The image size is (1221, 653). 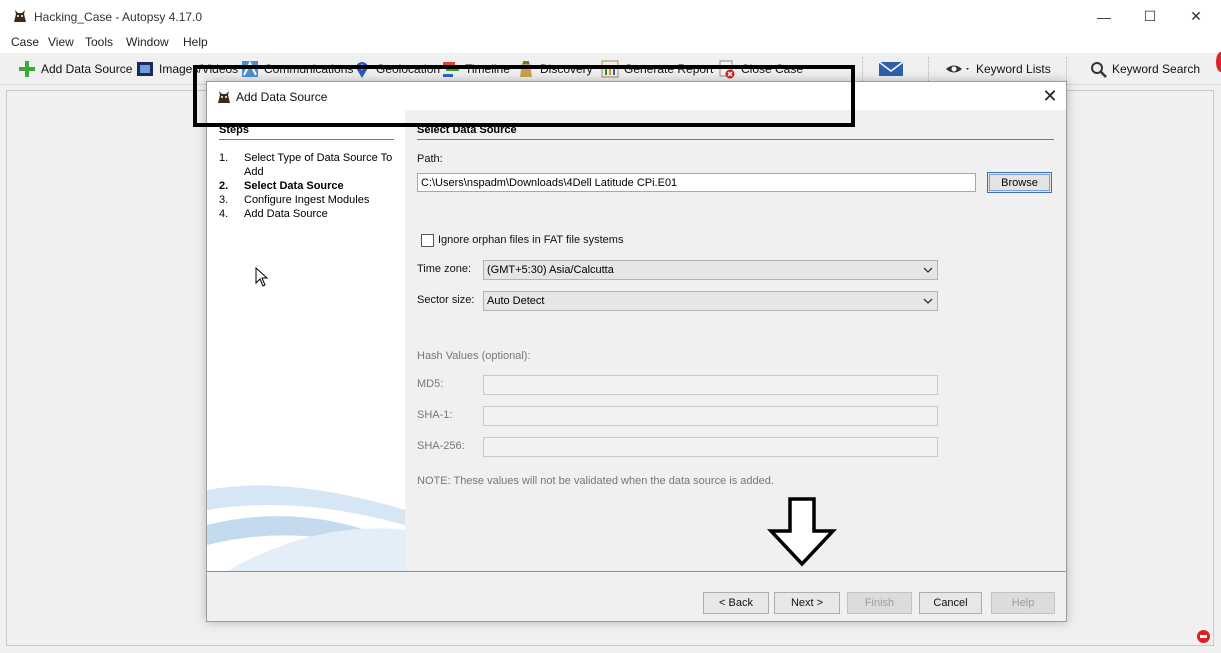 What do you see at coordinates (446, 300) in the screenshot?
I see `sector-size-label: Sector size:` at bounding box center [446, 300].